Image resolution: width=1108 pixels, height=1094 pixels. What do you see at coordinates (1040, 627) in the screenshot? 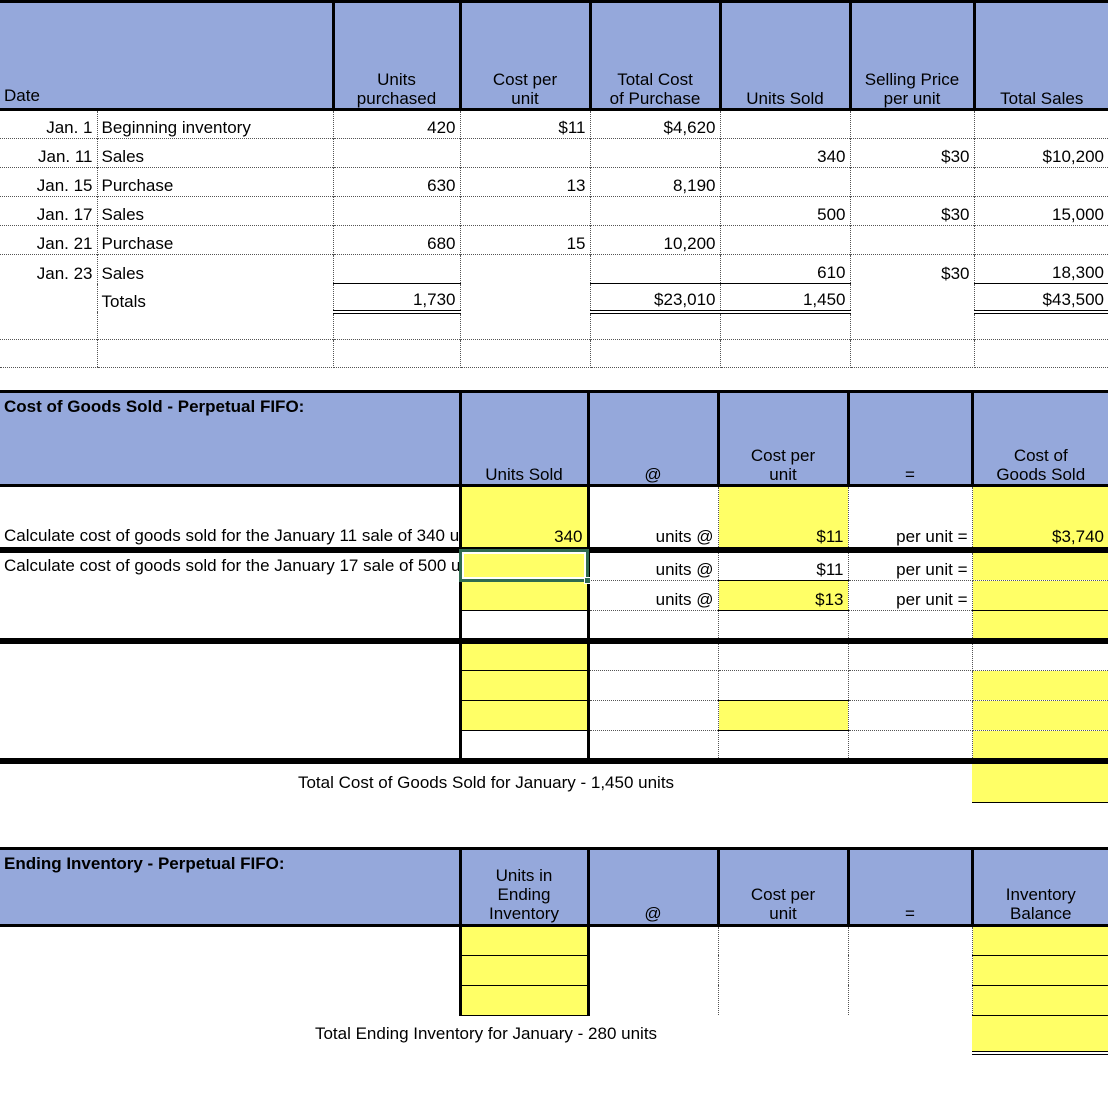
I see `cogs-blank-cogs` at bounding box center [1040, 627].